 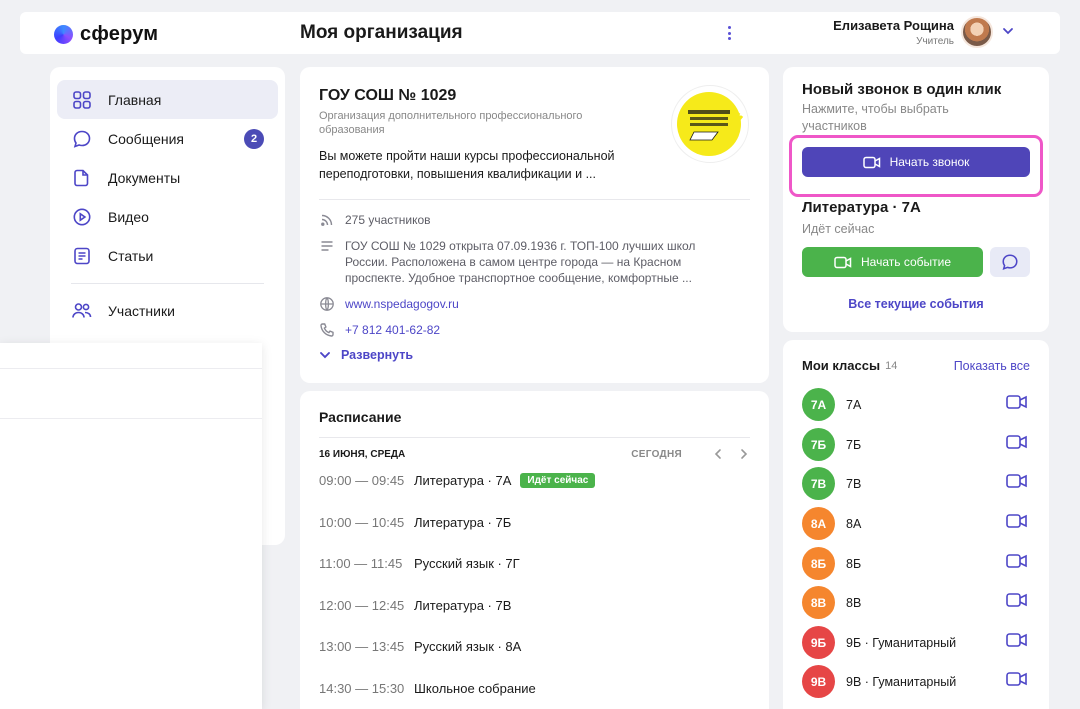 I want to click on class-row: 9В 9В · Гуманитарный, so click(x=916, y=681).